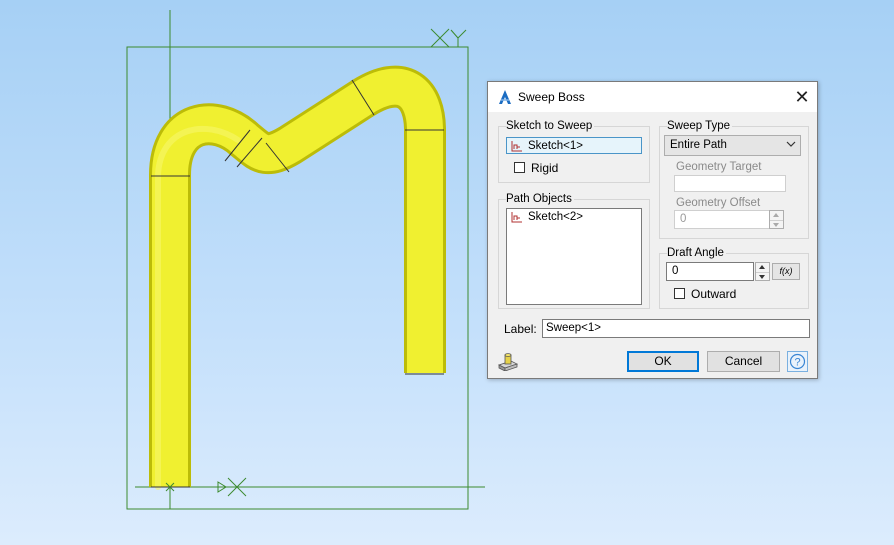  I want to click on preview-icon, so click(508, 361).